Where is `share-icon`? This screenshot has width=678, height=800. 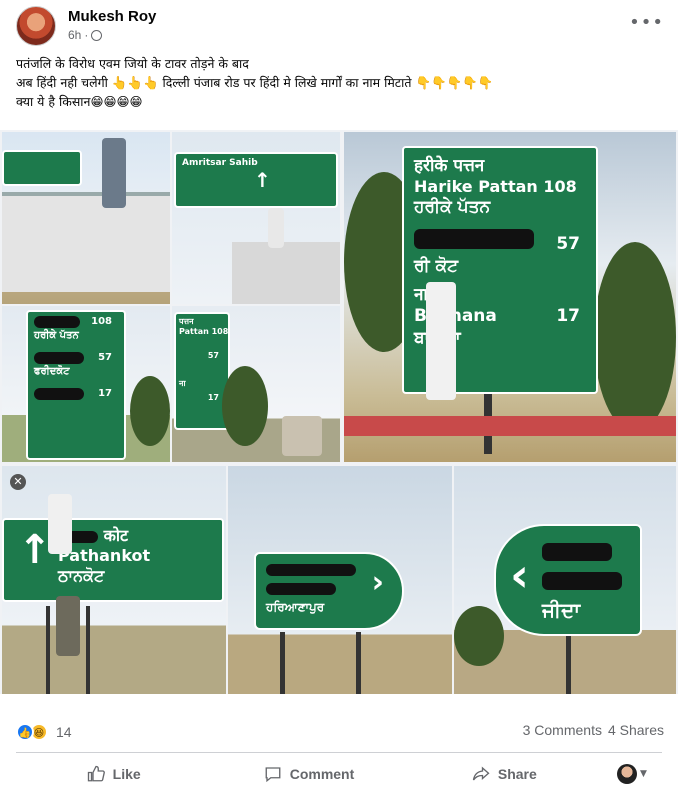 share-icon is located at coordinates (481, 773).